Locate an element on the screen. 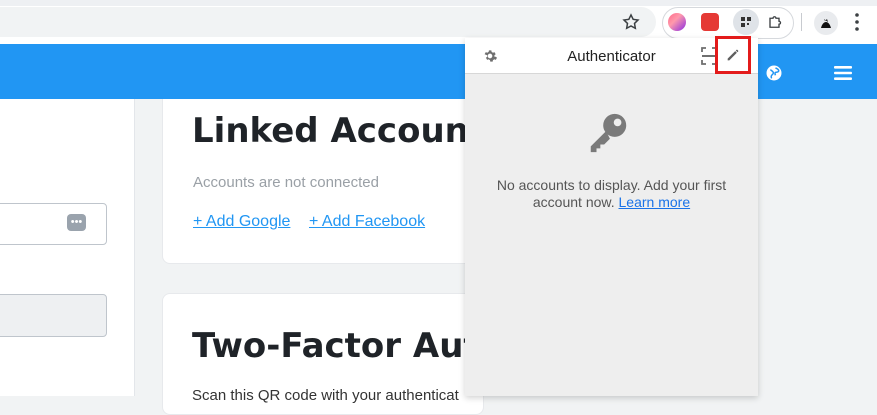 The width and height of the screenshot is (877, 415). key-icon is located at coordinates (608, 133).